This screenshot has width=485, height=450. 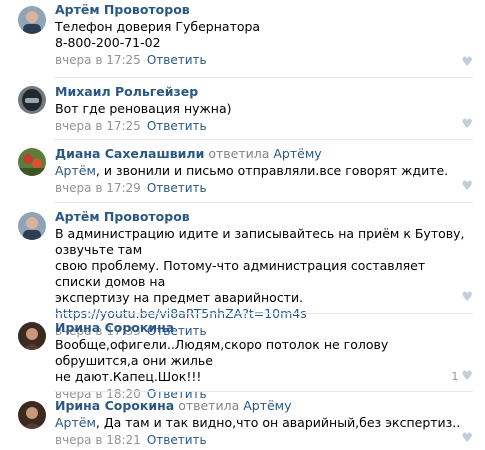 I want to click on comment-text-line: Вот где реновация нужна), so click(x=143, y=108).